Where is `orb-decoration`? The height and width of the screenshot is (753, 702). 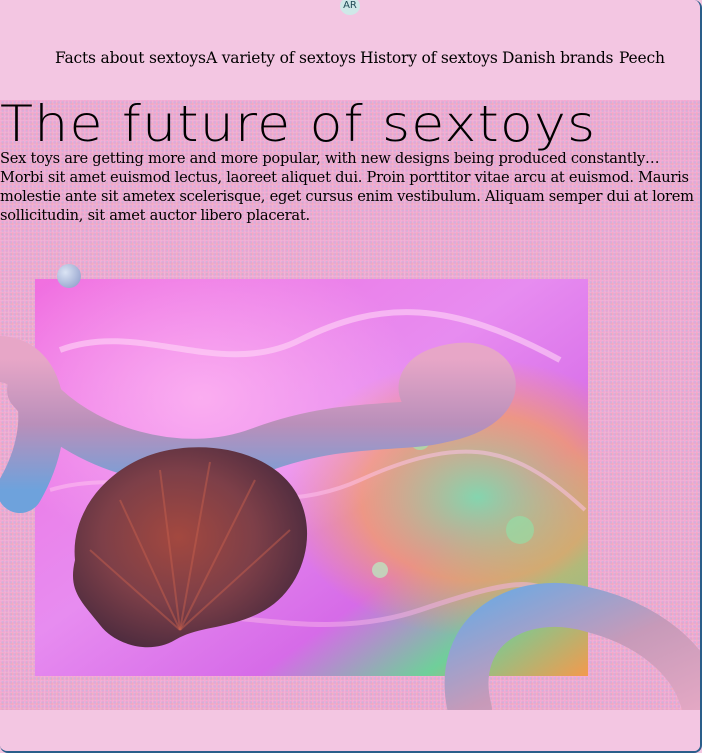
orb-decoration is located at coordinates (69, 276).